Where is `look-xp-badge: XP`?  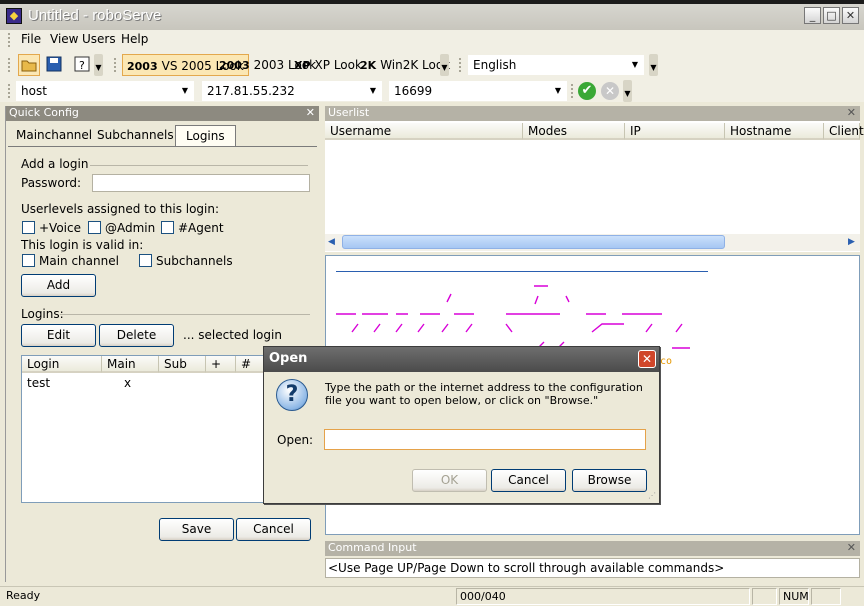
look-xp-badge: XP is located at coordinates (302, 65).